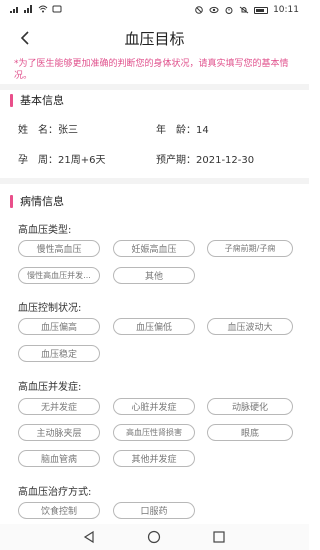 This screenshot has height=550, width=320. Describe the element at coordinates (89, 537) in the screenshot. I see `triangle-back-icon` at that location.